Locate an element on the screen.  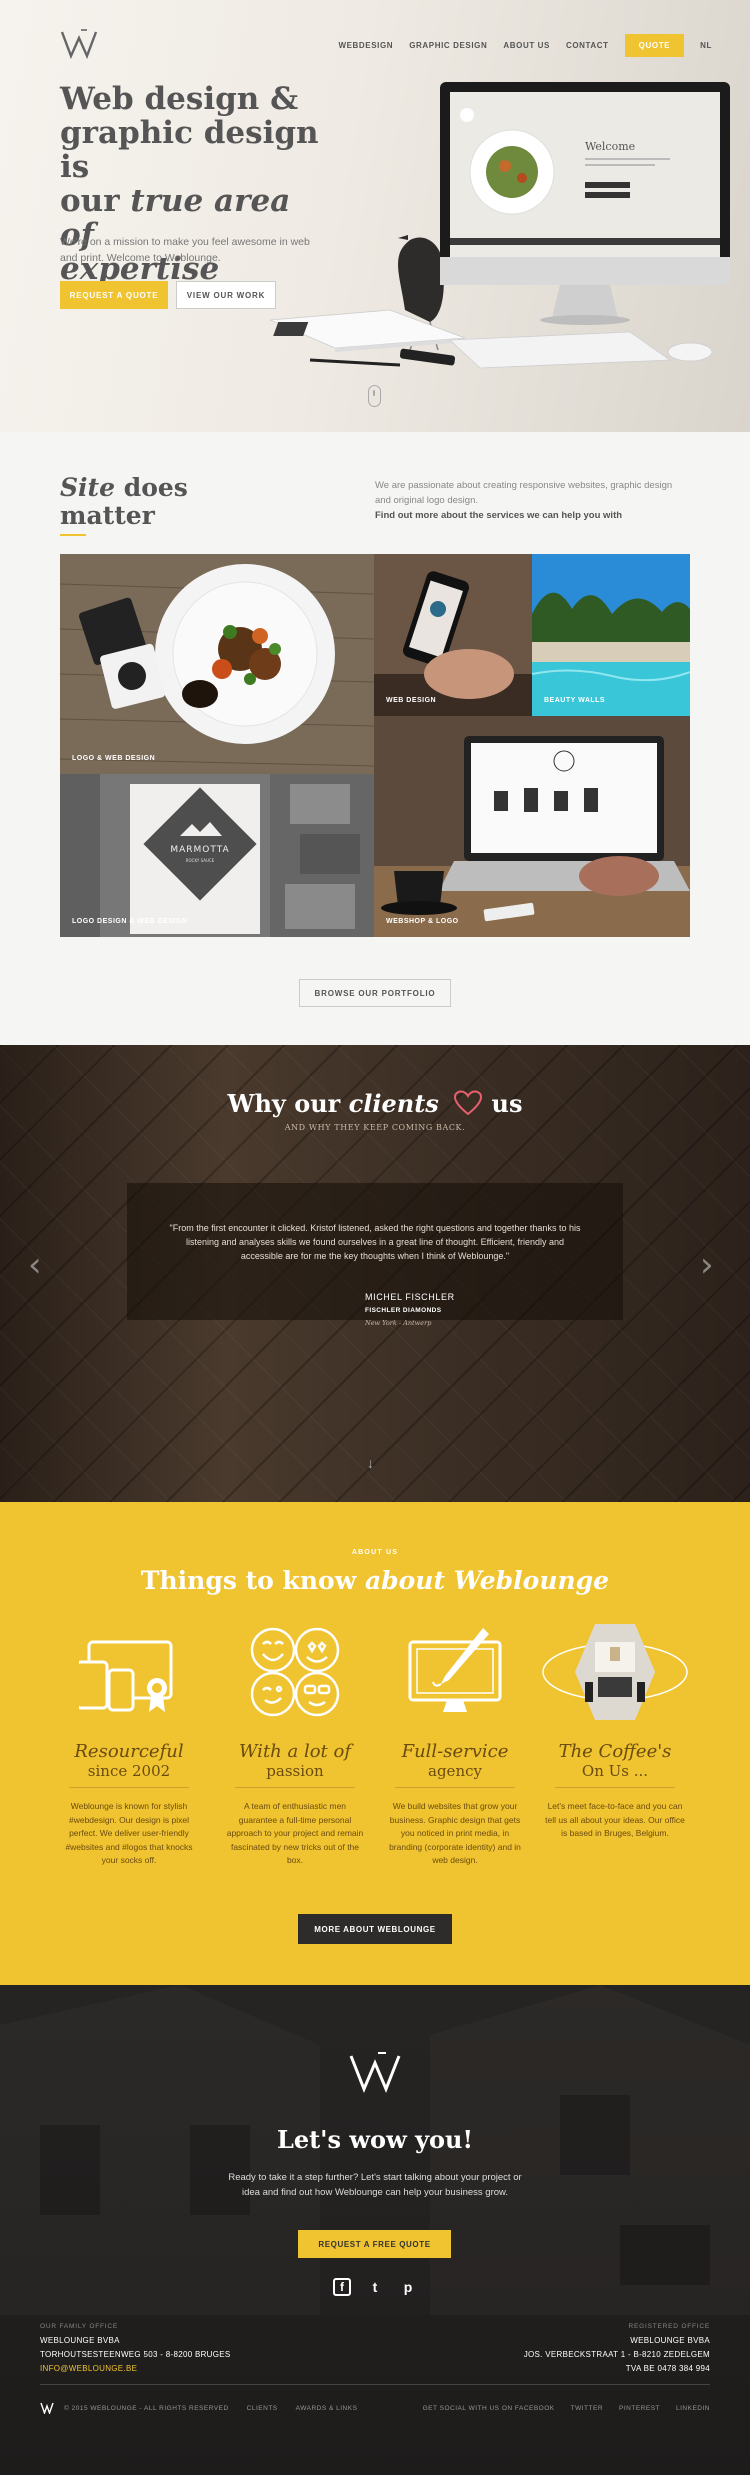
office-photo-icon is located at coordinates (615, 1672).